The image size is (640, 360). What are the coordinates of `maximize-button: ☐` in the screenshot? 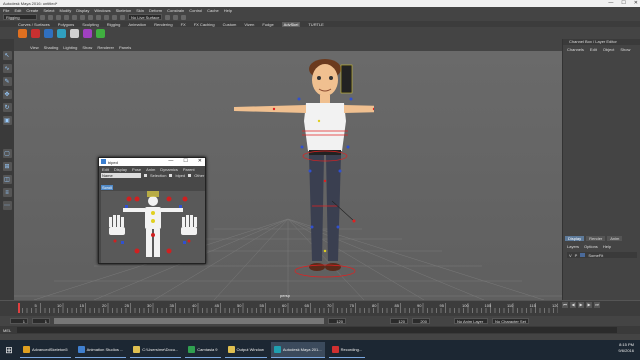 It's located at (623, 3).